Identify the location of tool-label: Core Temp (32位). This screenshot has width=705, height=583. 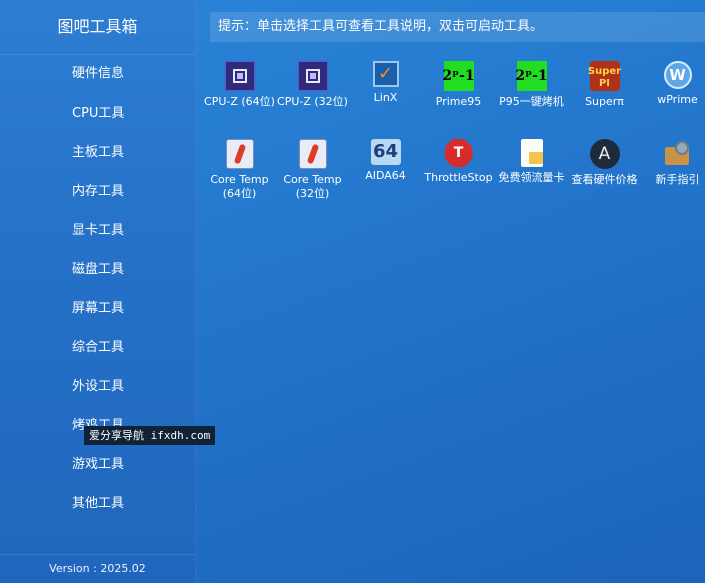
(312, 186).